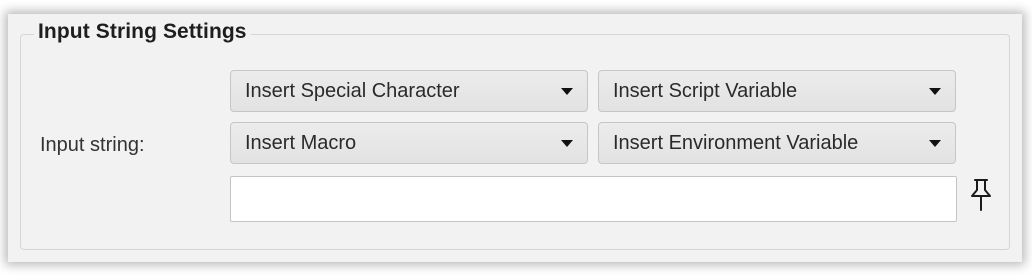 The height and width of the screenshot is (278, 1032). I want to click on pin-icon, so click(981, 195).